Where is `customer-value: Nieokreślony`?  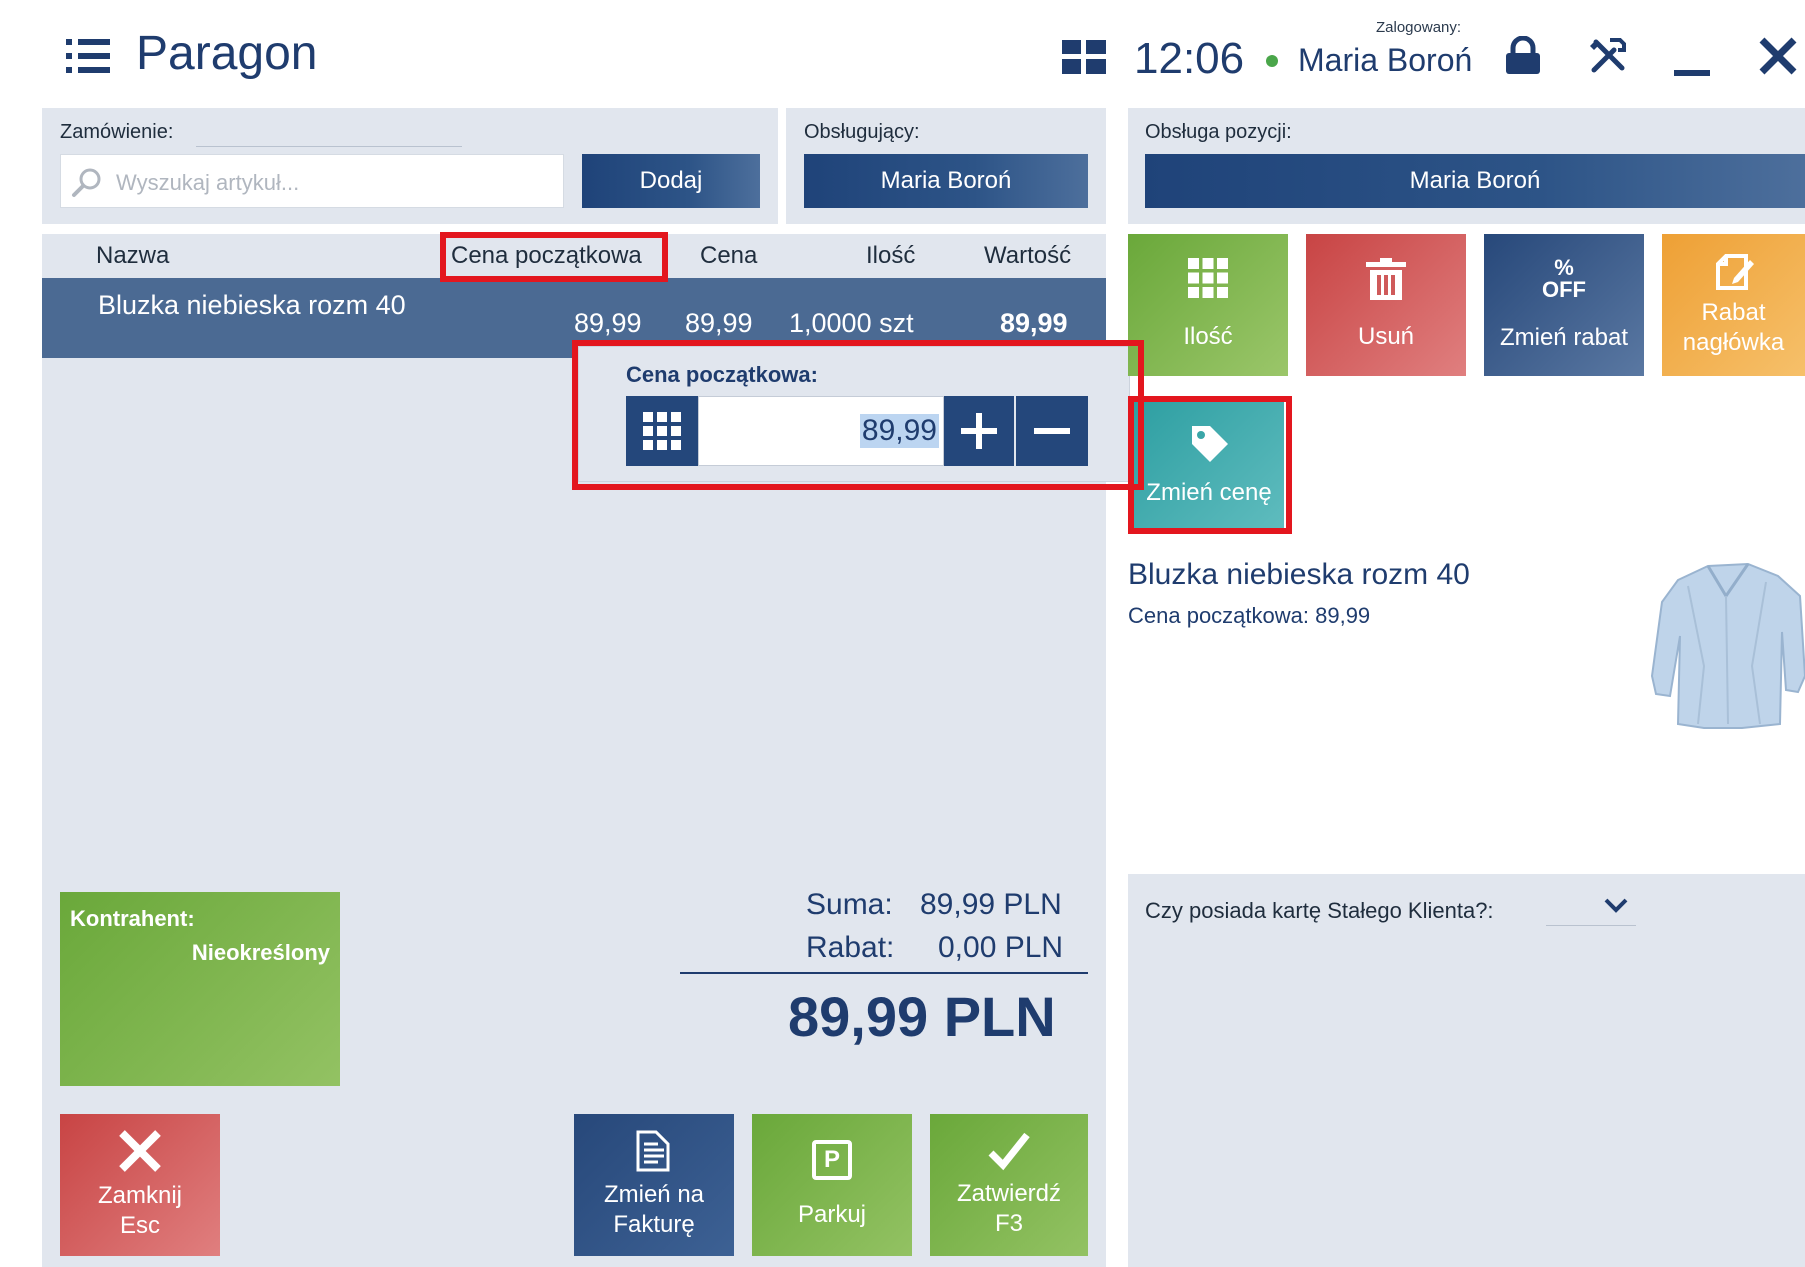 customer-value: Nieokreślony is located at coordinates (260, 952).